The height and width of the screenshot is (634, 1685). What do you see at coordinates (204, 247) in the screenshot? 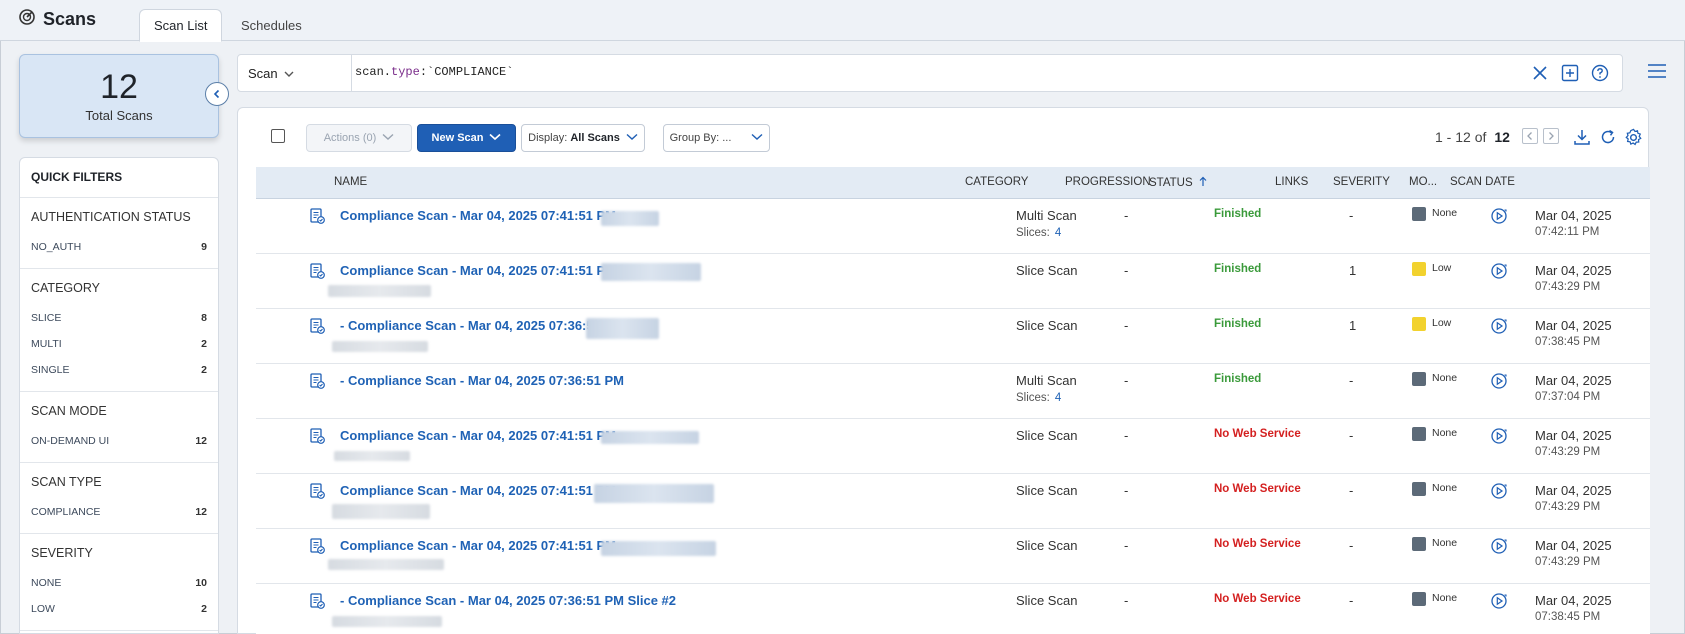
I see `filter-item-count: 9` at bounding box center [204, 247].